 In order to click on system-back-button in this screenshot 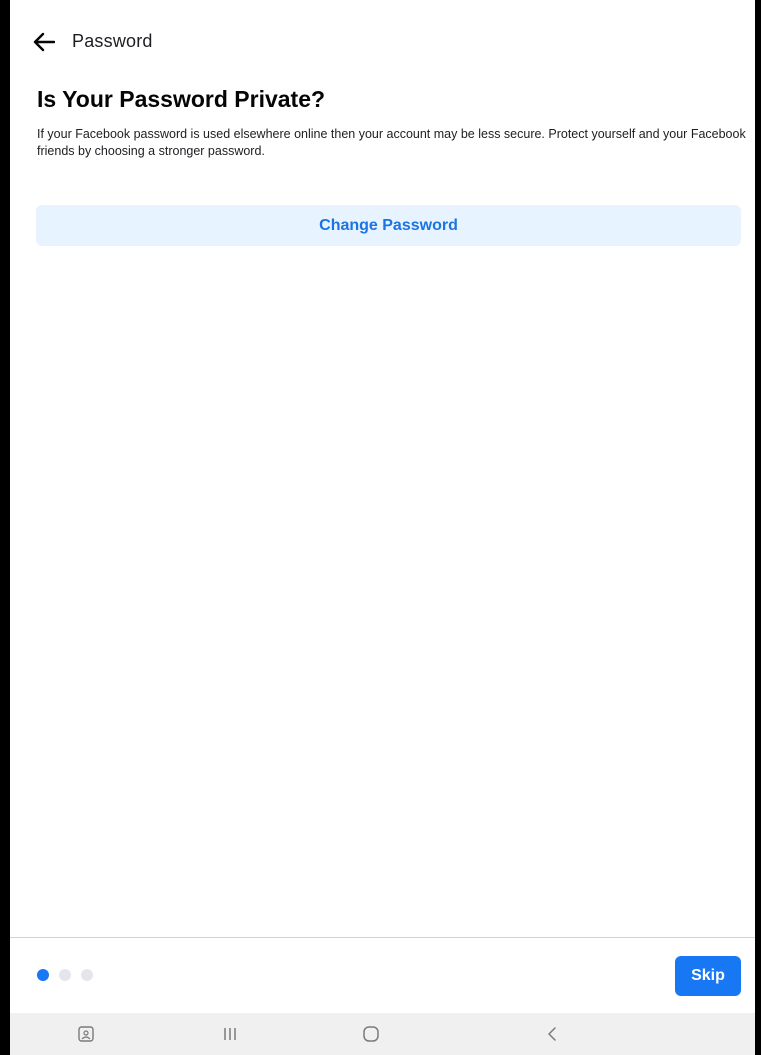, I will do `click(552, 1034)`.